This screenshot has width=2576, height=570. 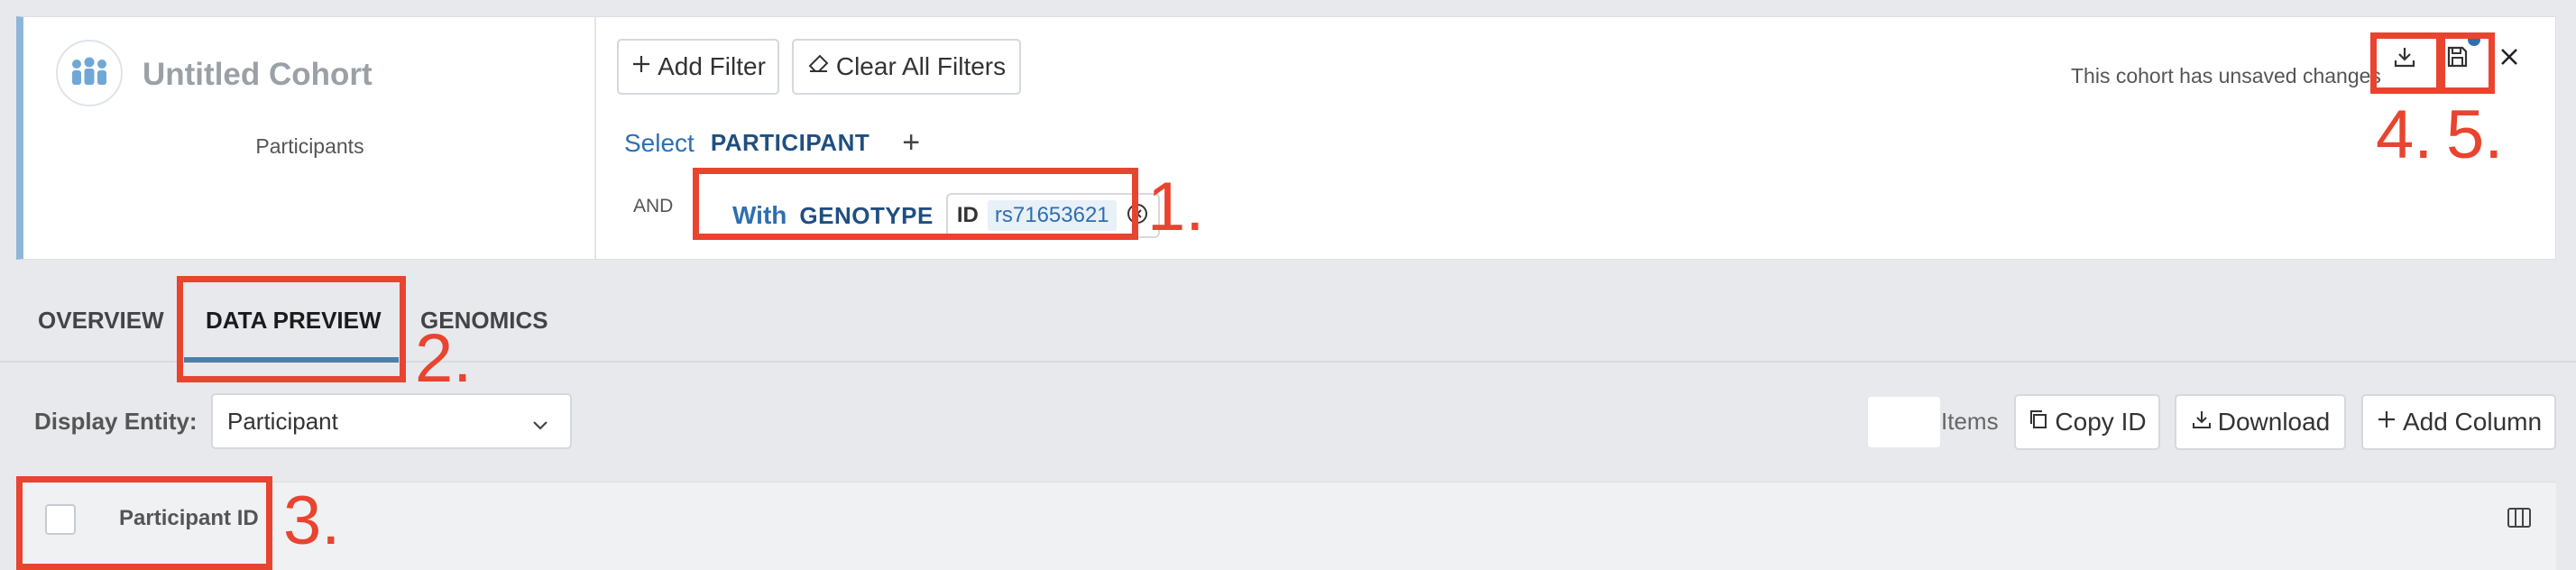 What do you see at coordinates (659, 142) in the screenshot?
I see `select-keyword: Select` at bounding box center [659, 142].